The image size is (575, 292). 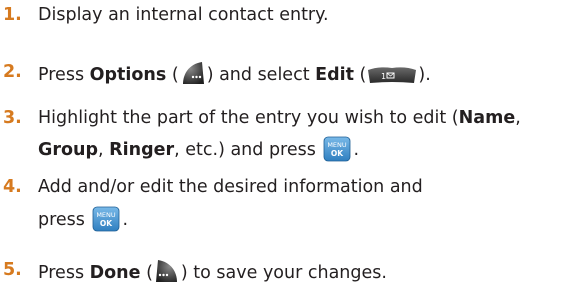 What do you see at coordinates (248, 150) in the screenshot?
I see `step-text-part: , etc.) and press` at bounding box center [248, 150].